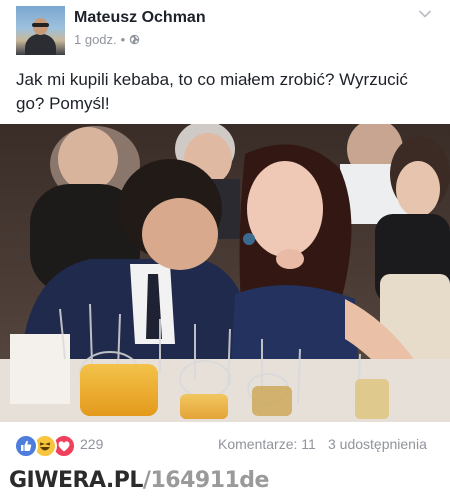  I want to click on chevron-down-icon, so click(425, 14).